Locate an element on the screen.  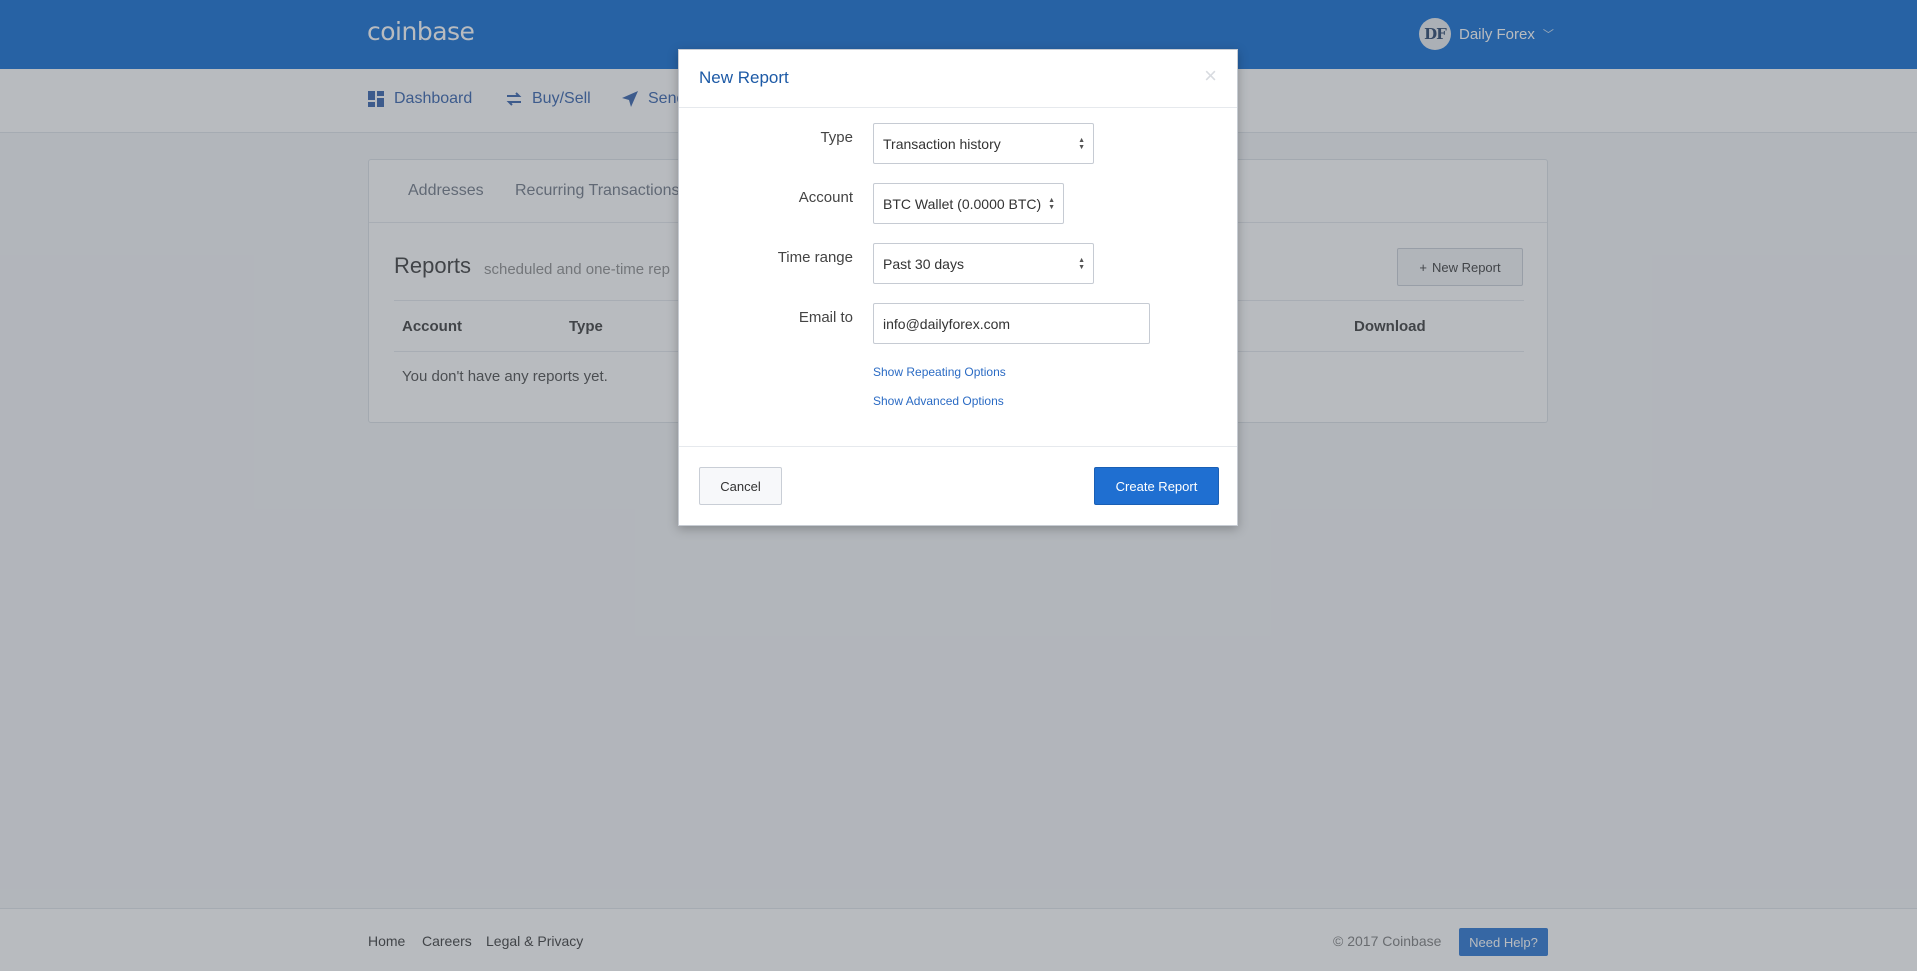
show-advanced-options-link: Show Advanced Options is located at coordinates (938, 401).